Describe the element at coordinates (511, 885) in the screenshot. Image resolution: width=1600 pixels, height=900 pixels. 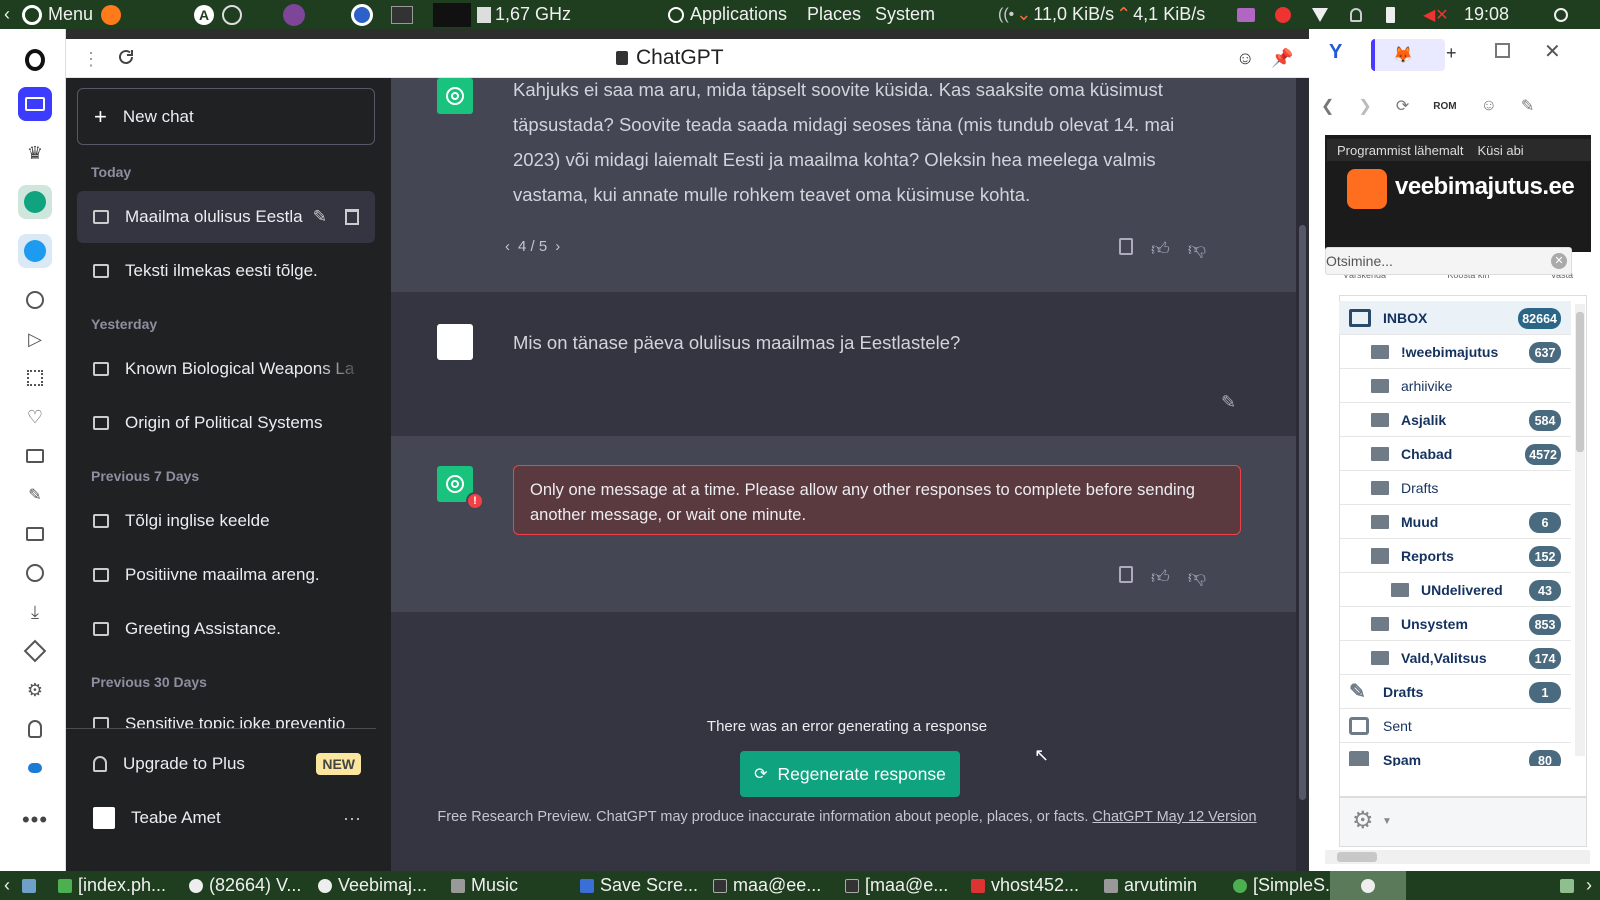
I see `taskbar-item: Music` at that location.